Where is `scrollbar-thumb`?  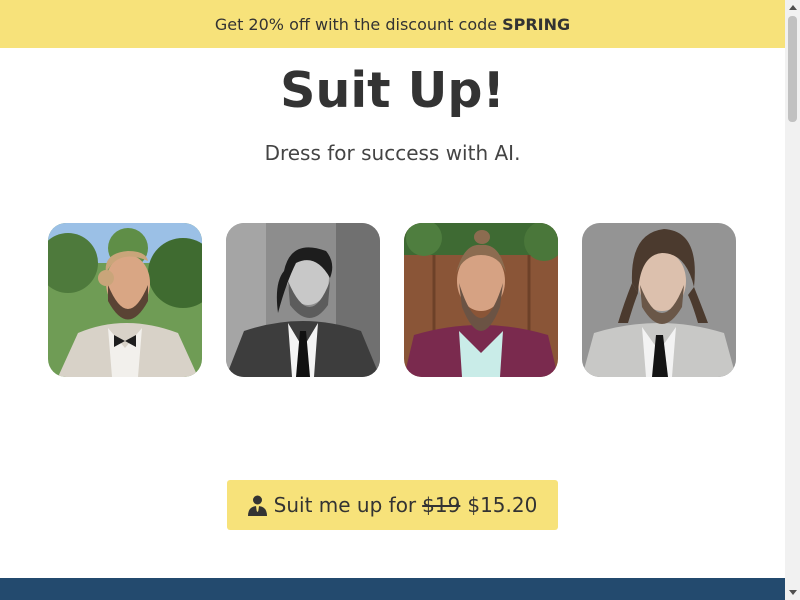 scrollbar-thumb is located at coordinates (792, 69).